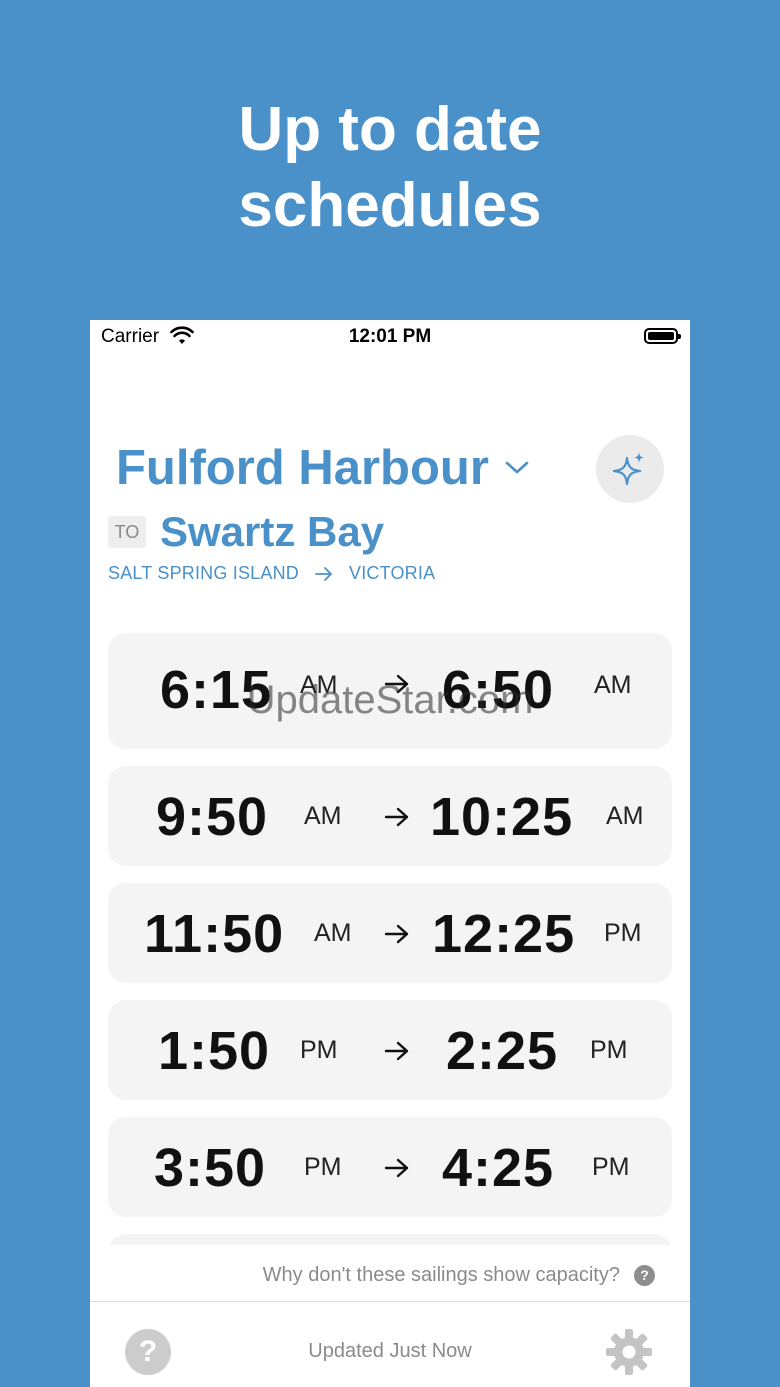 The image size is (780, 1387). Describe the element at coordinates (498, 1168) in the screenshot. I see `arrive-time: 4:25` at that location.